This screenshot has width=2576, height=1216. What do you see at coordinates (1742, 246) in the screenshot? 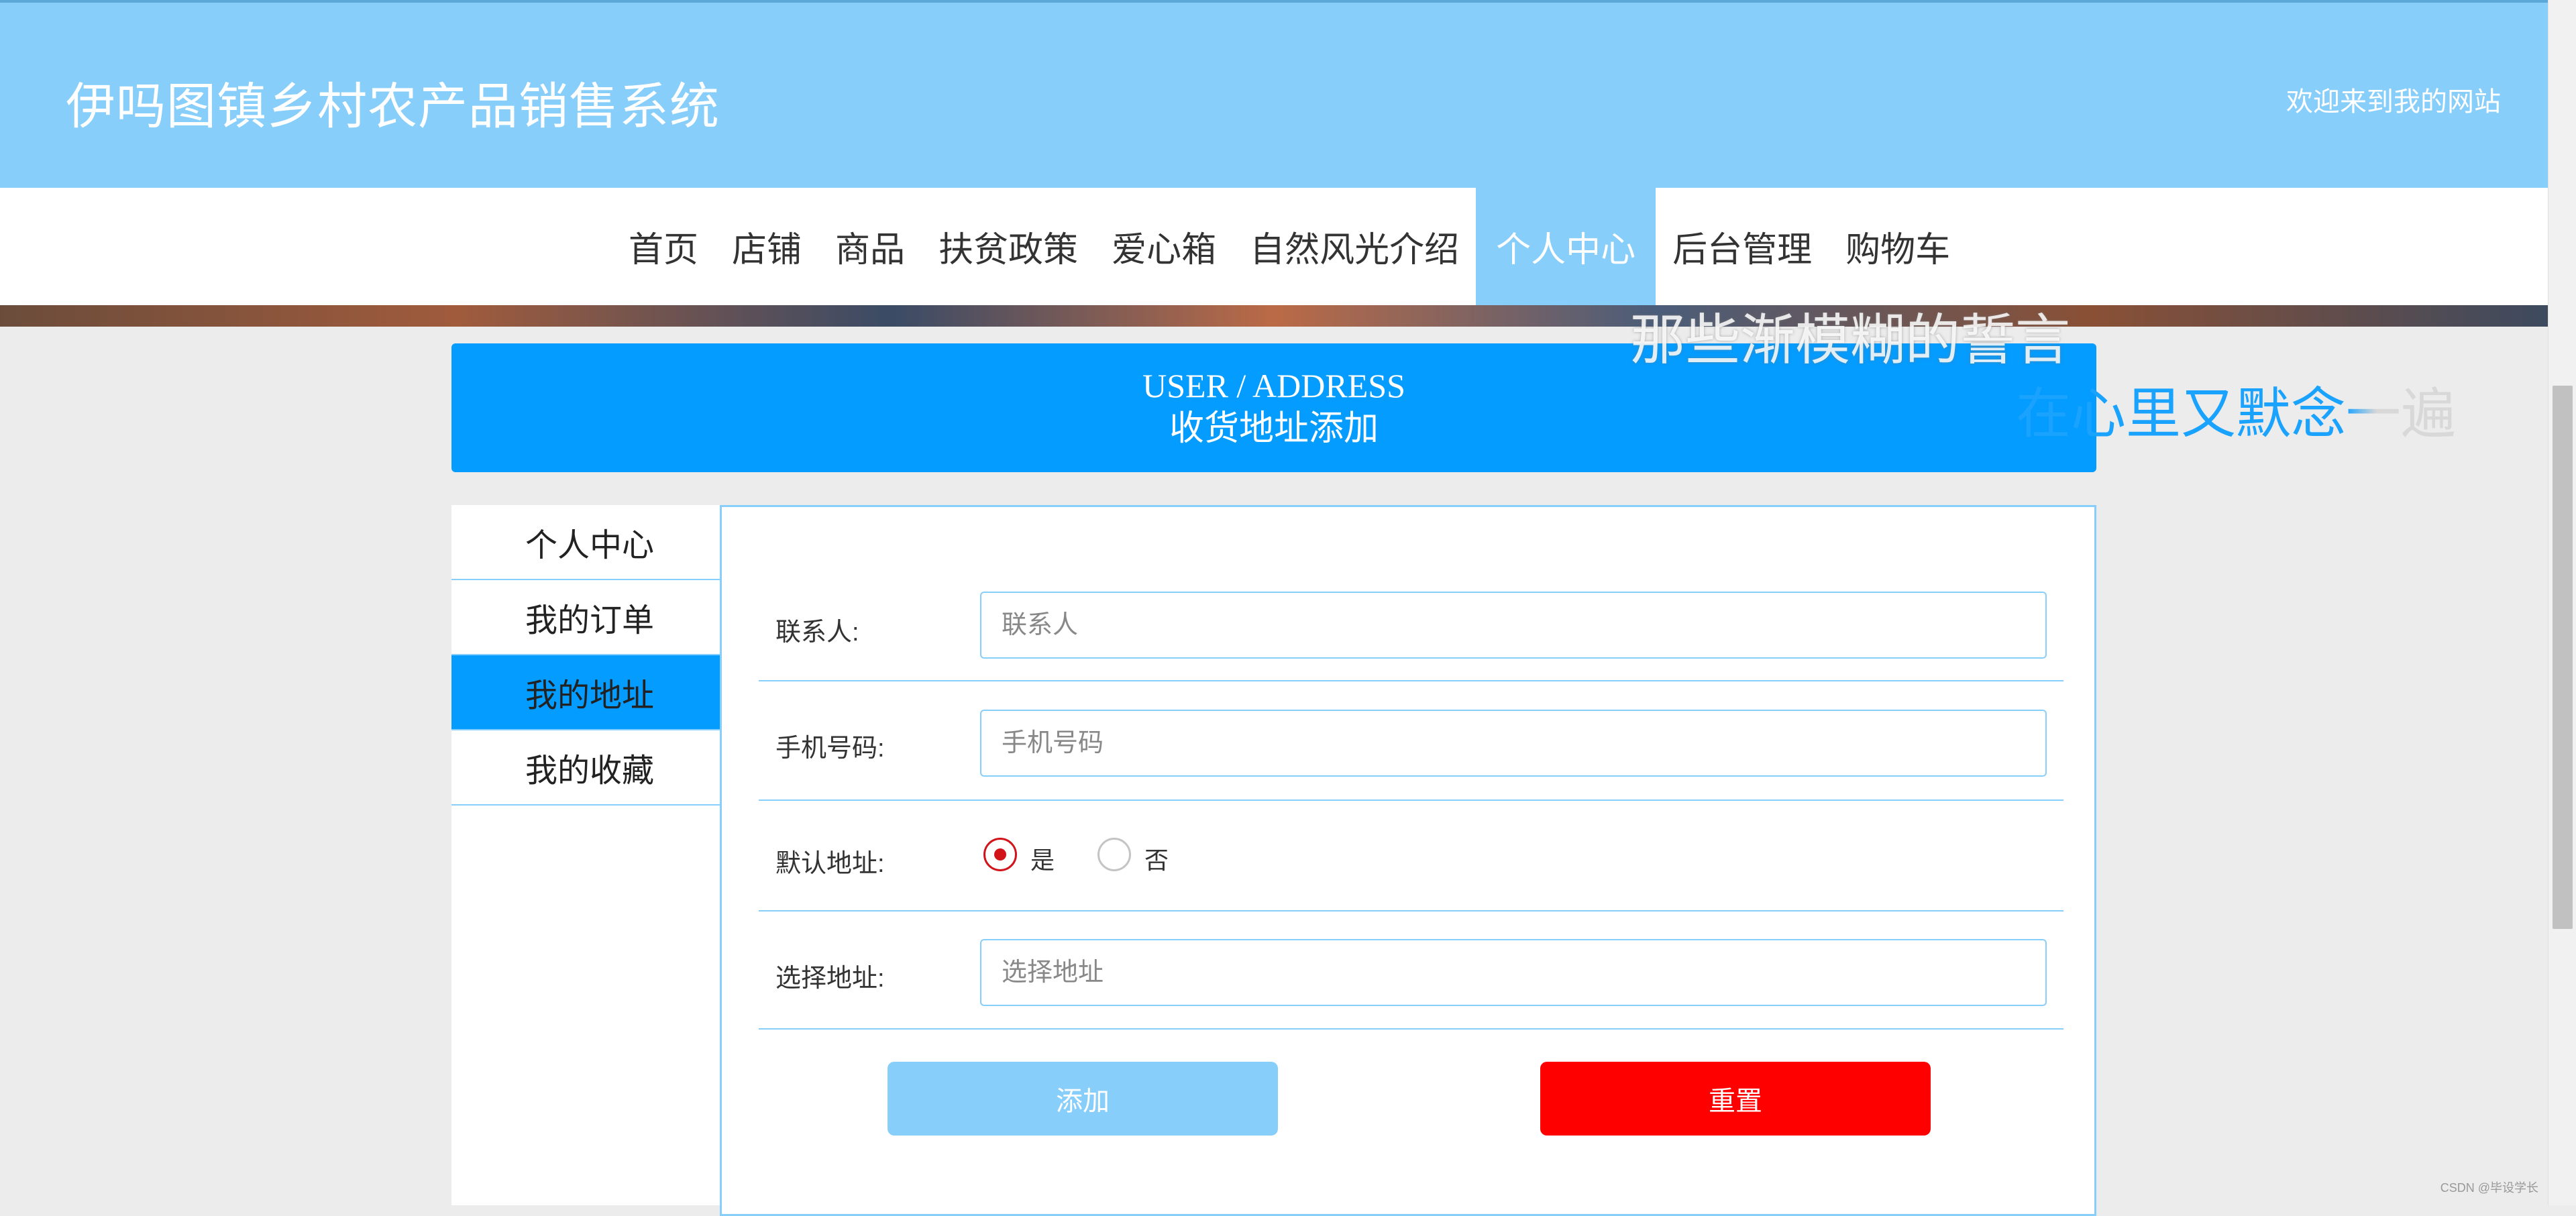
I see `nav-item-admin: 后台管理` at bounding box center [1742, 246].